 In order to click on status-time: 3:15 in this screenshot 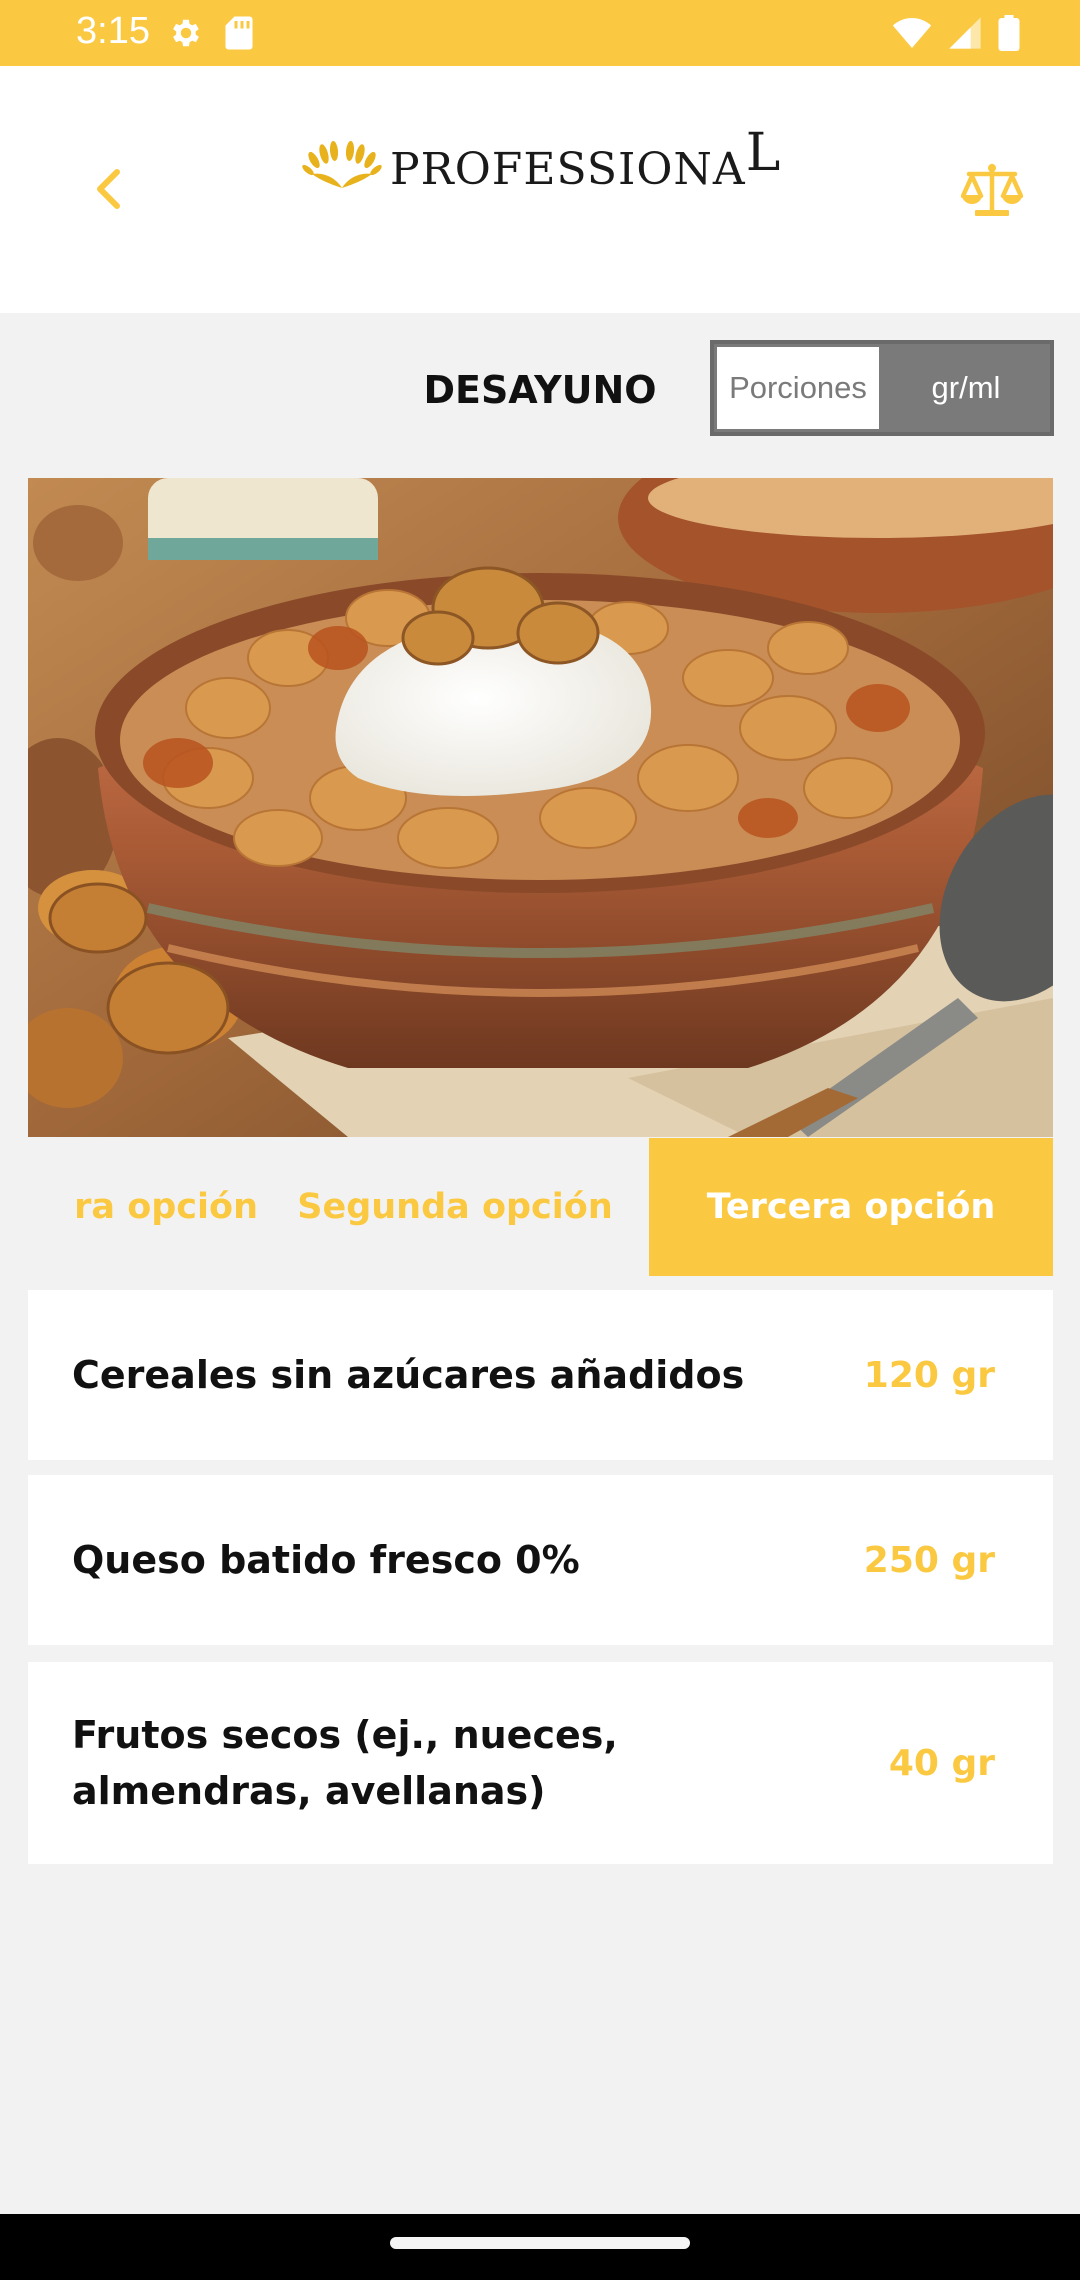, I will do `click(113, 31)`.